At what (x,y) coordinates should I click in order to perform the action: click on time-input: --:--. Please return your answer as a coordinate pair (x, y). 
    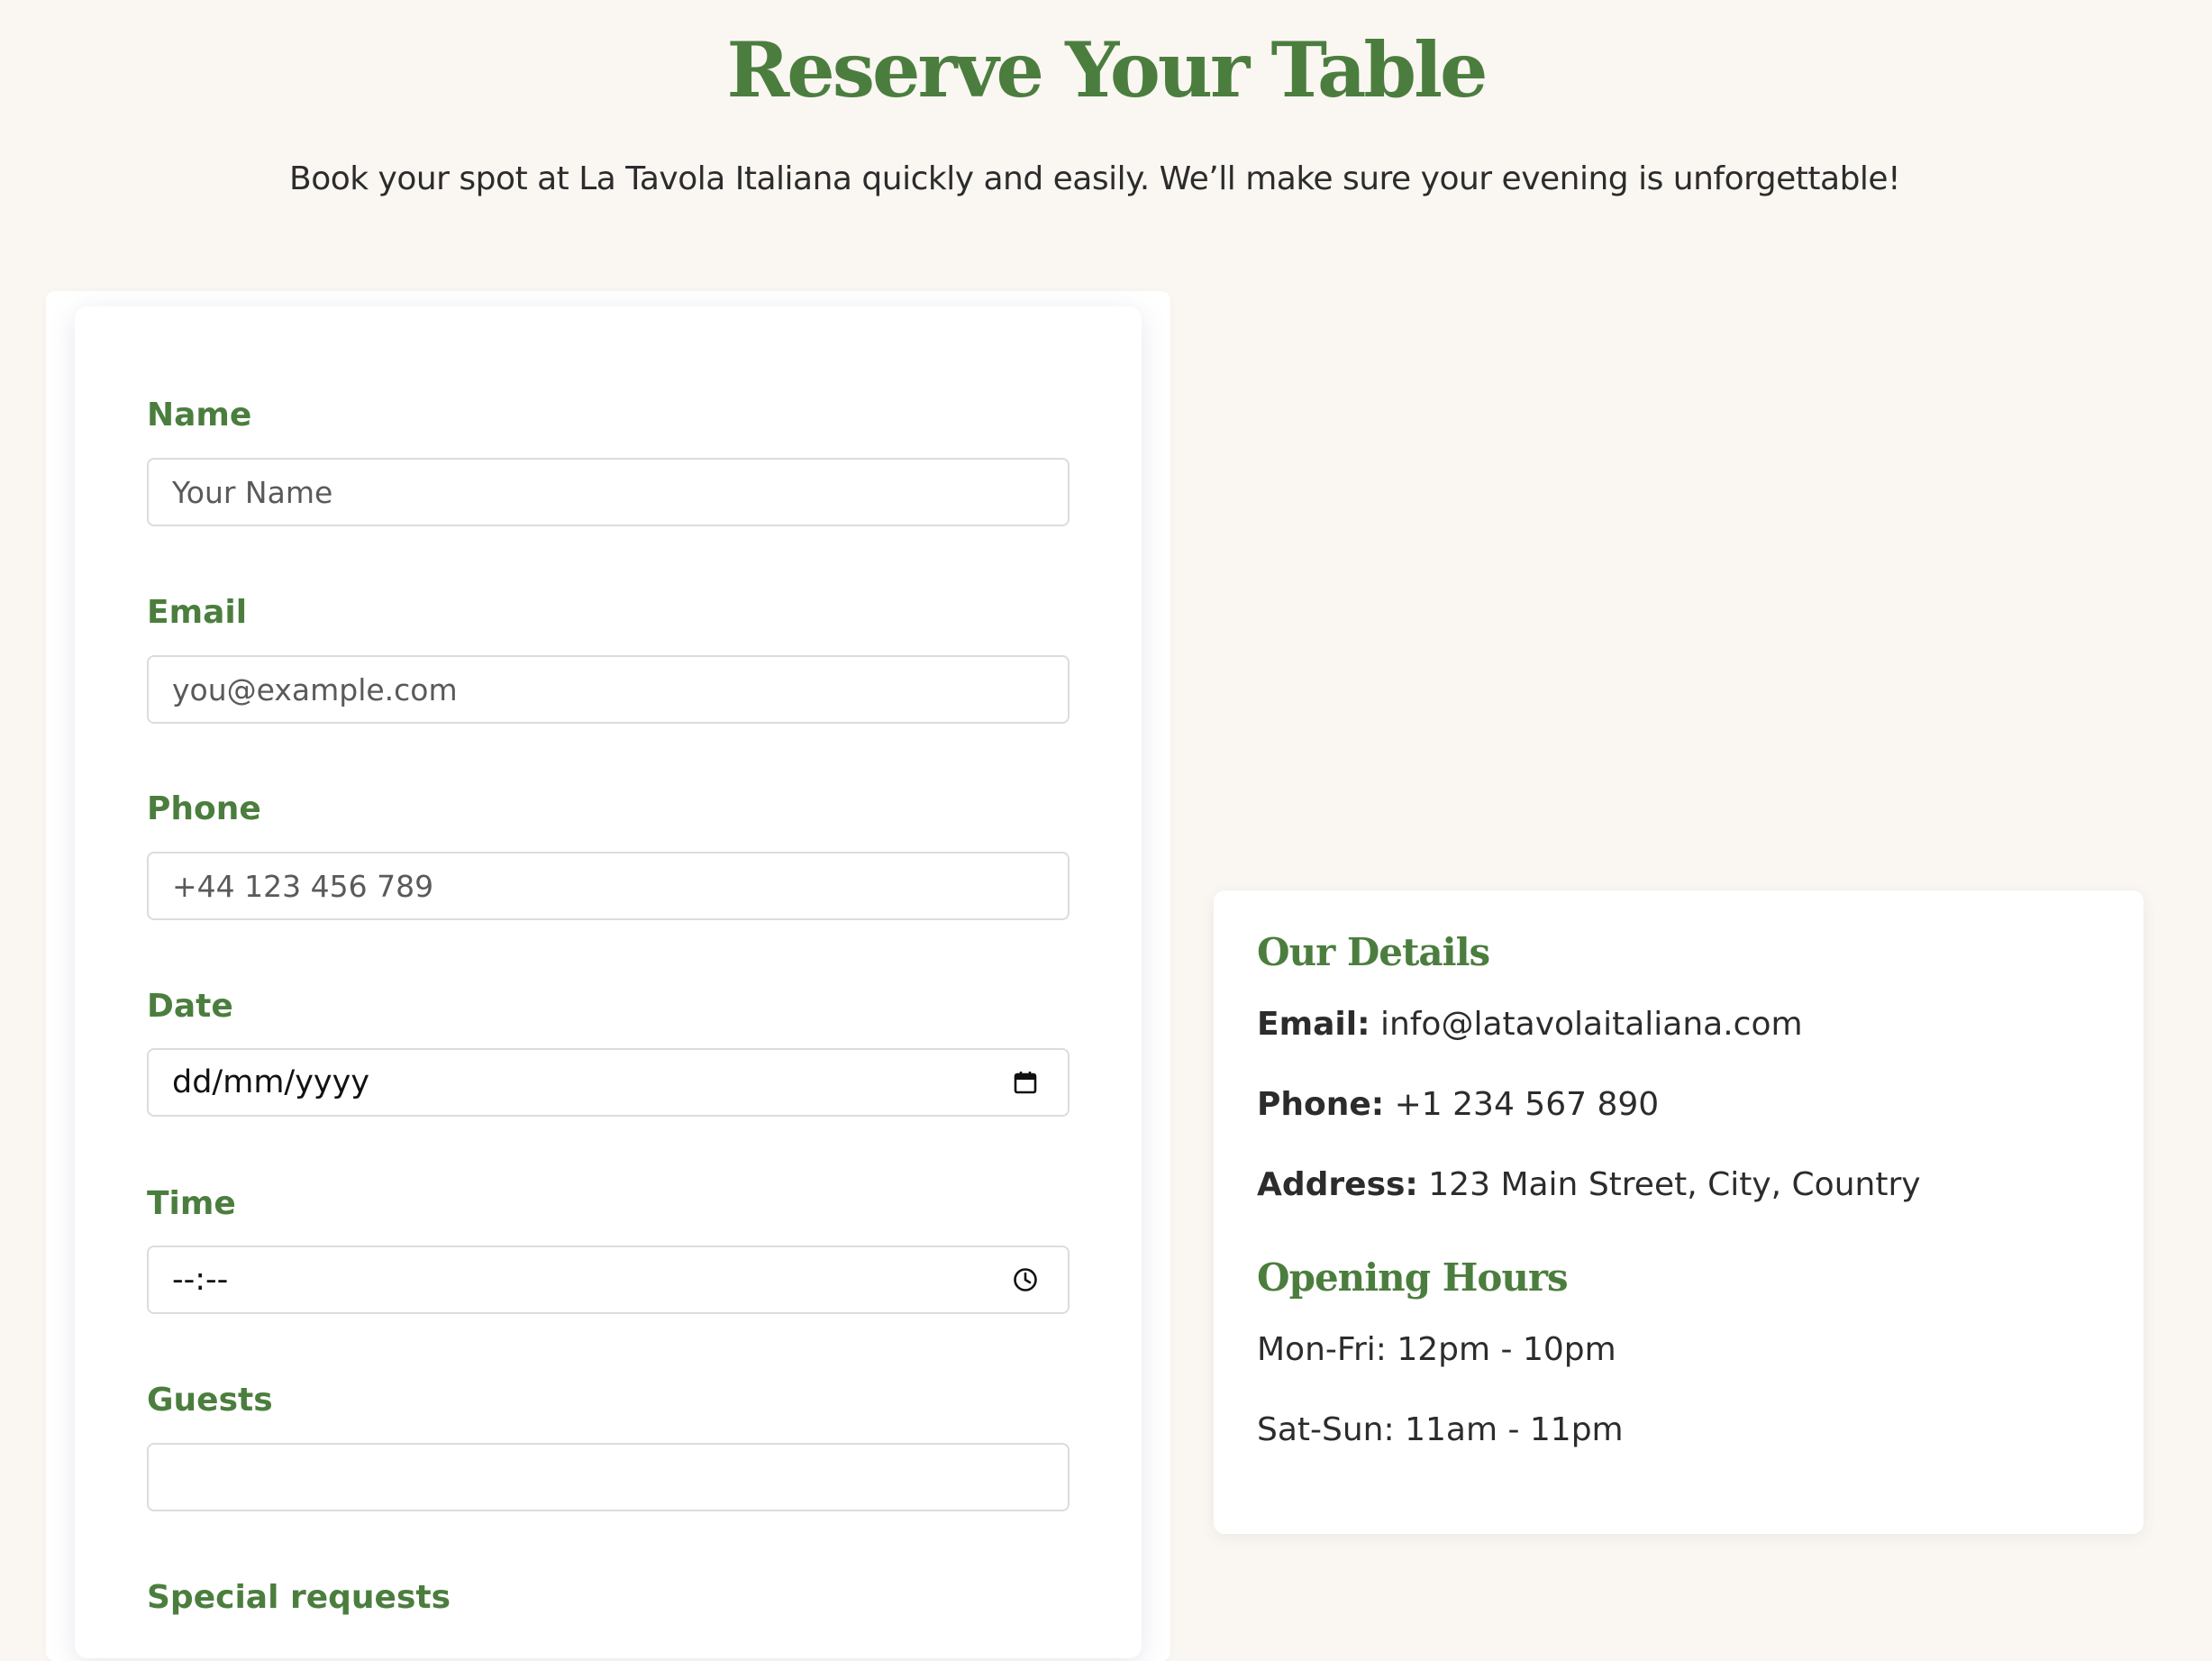
    Looking at the image, I should click on (608, 1280).